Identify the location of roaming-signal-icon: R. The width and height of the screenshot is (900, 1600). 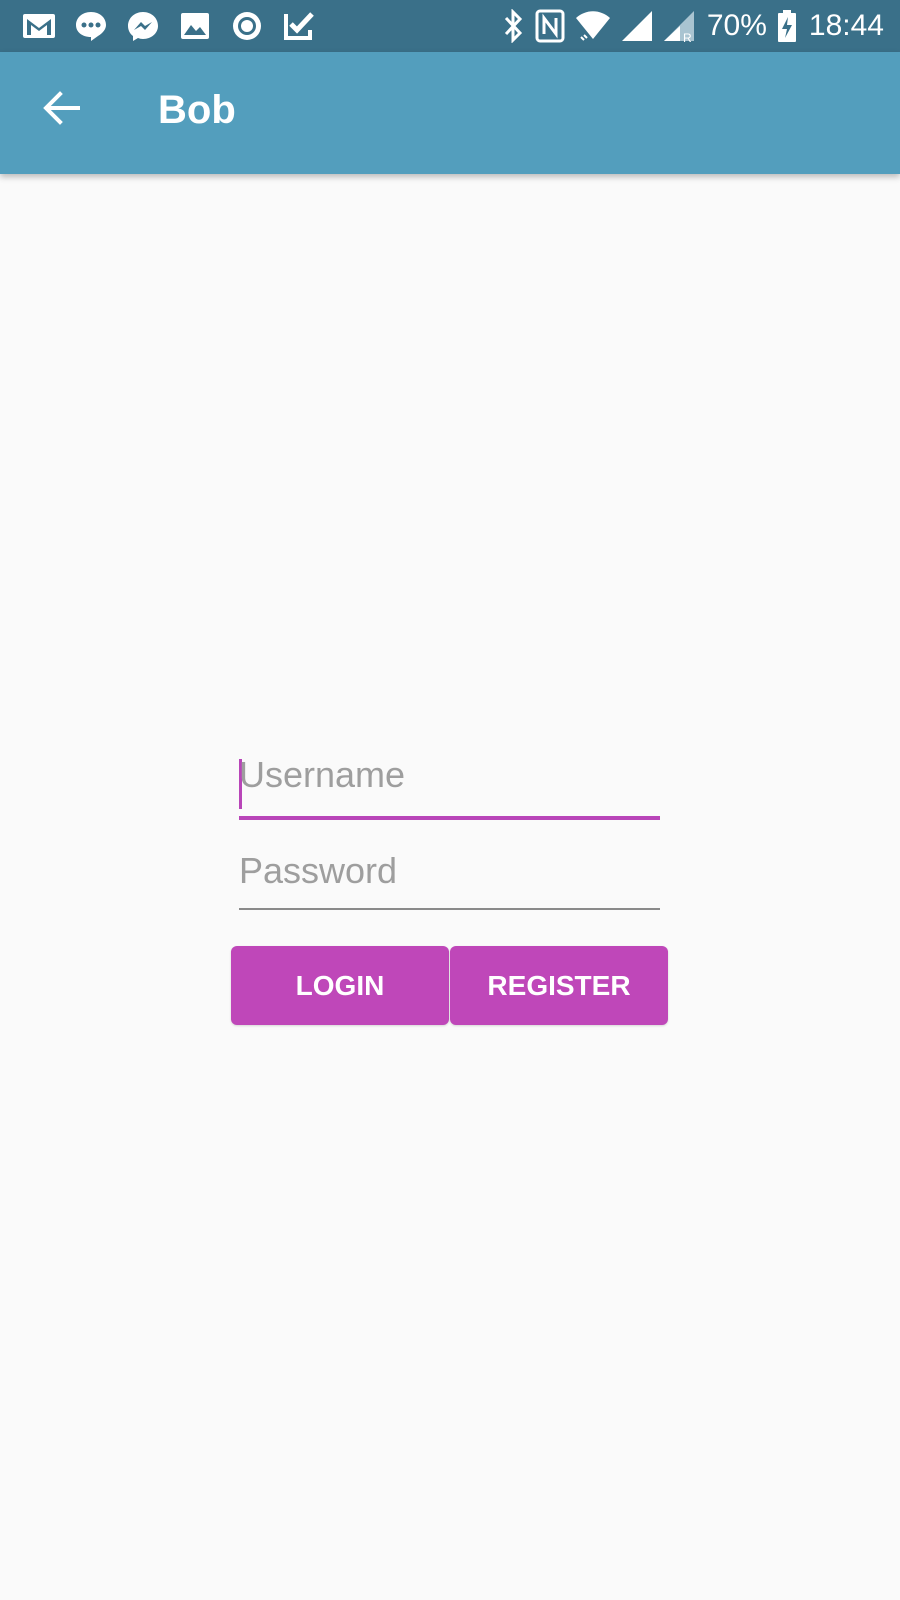
(678, 27).